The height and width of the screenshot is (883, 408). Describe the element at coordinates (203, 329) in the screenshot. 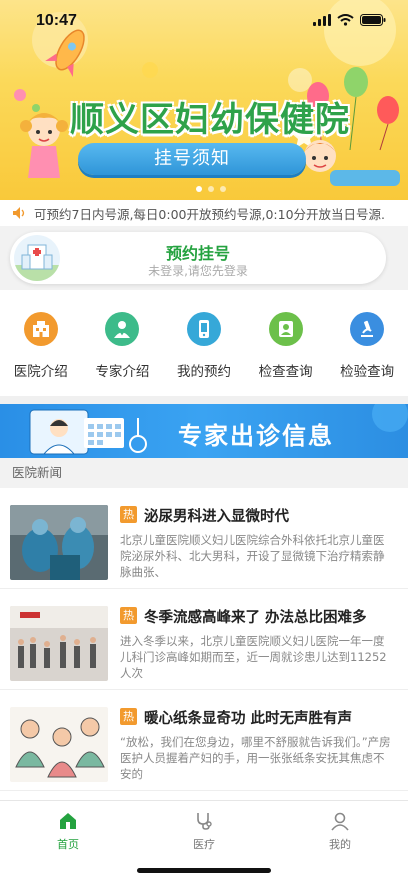

I see `phone-icon` at that location.